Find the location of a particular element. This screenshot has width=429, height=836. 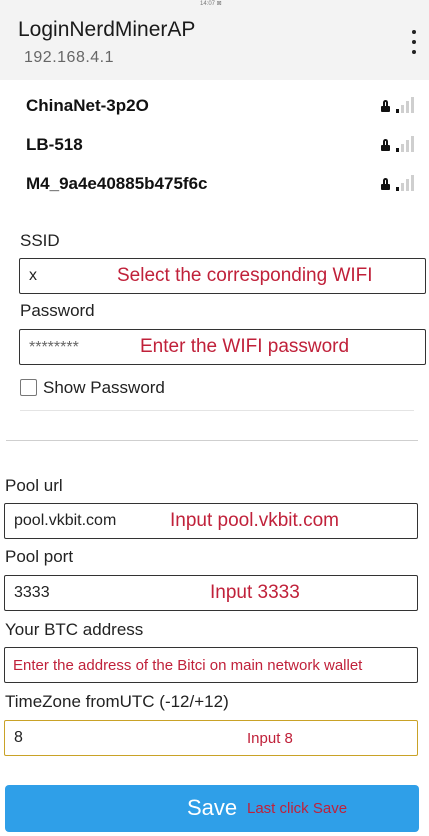

password-label: Password is located at coordinates (57, 310).